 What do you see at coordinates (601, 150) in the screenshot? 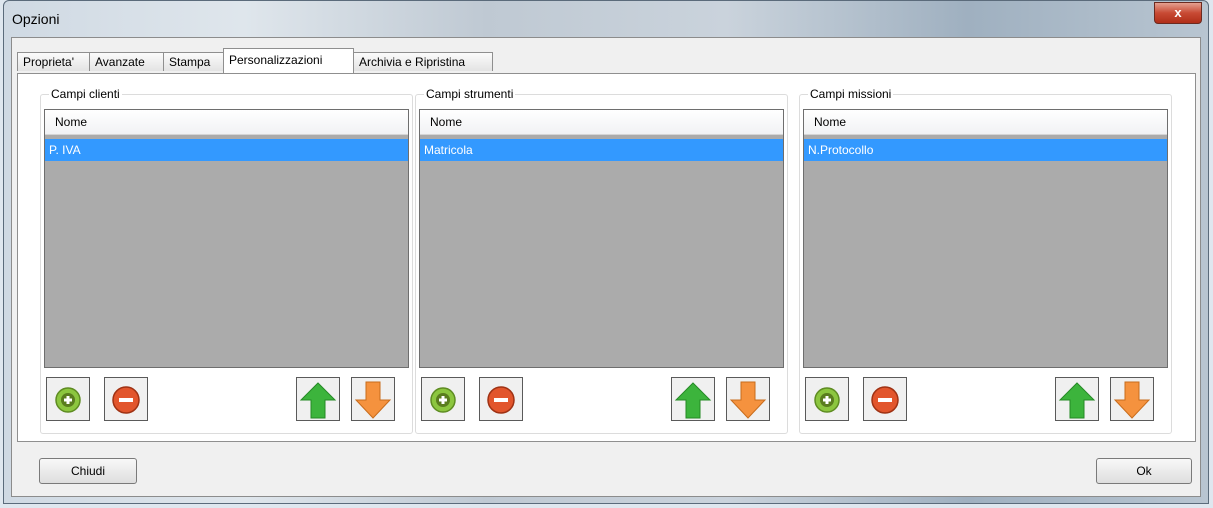
I see `list-item: Matricola` at bounding box center [601, 150].